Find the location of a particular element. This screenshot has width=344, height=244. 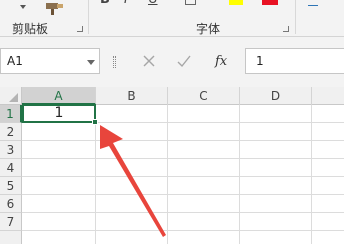

insert-function-button: fx is located at coordinates (221, 61).